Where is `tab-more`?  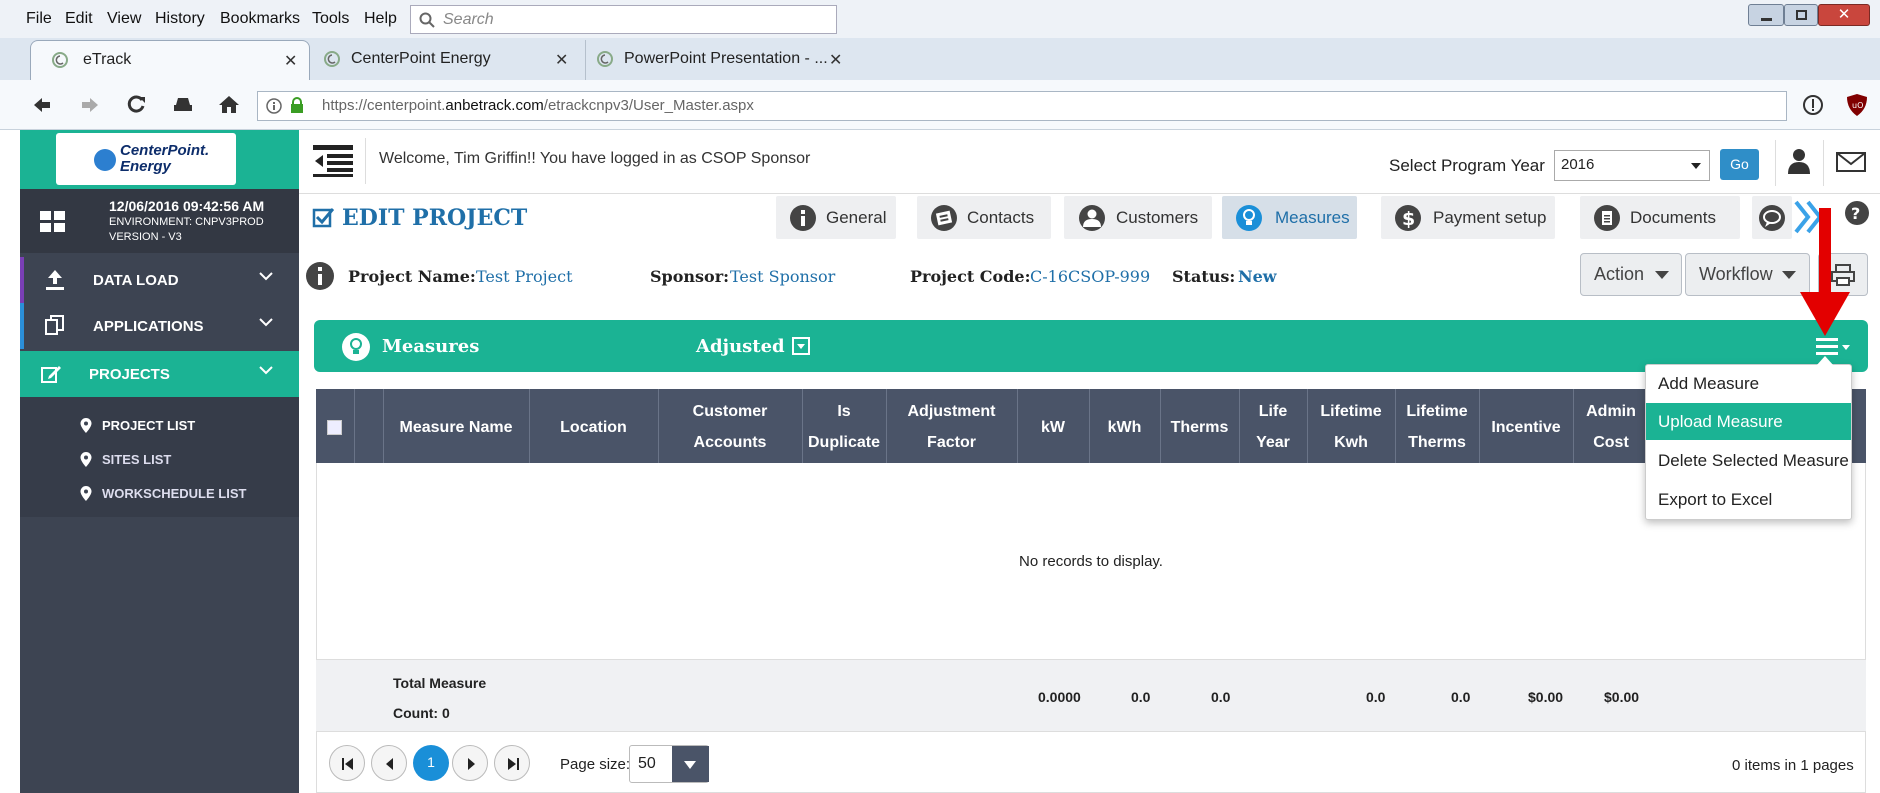
tab-more is located at coordinates (1772, 217).